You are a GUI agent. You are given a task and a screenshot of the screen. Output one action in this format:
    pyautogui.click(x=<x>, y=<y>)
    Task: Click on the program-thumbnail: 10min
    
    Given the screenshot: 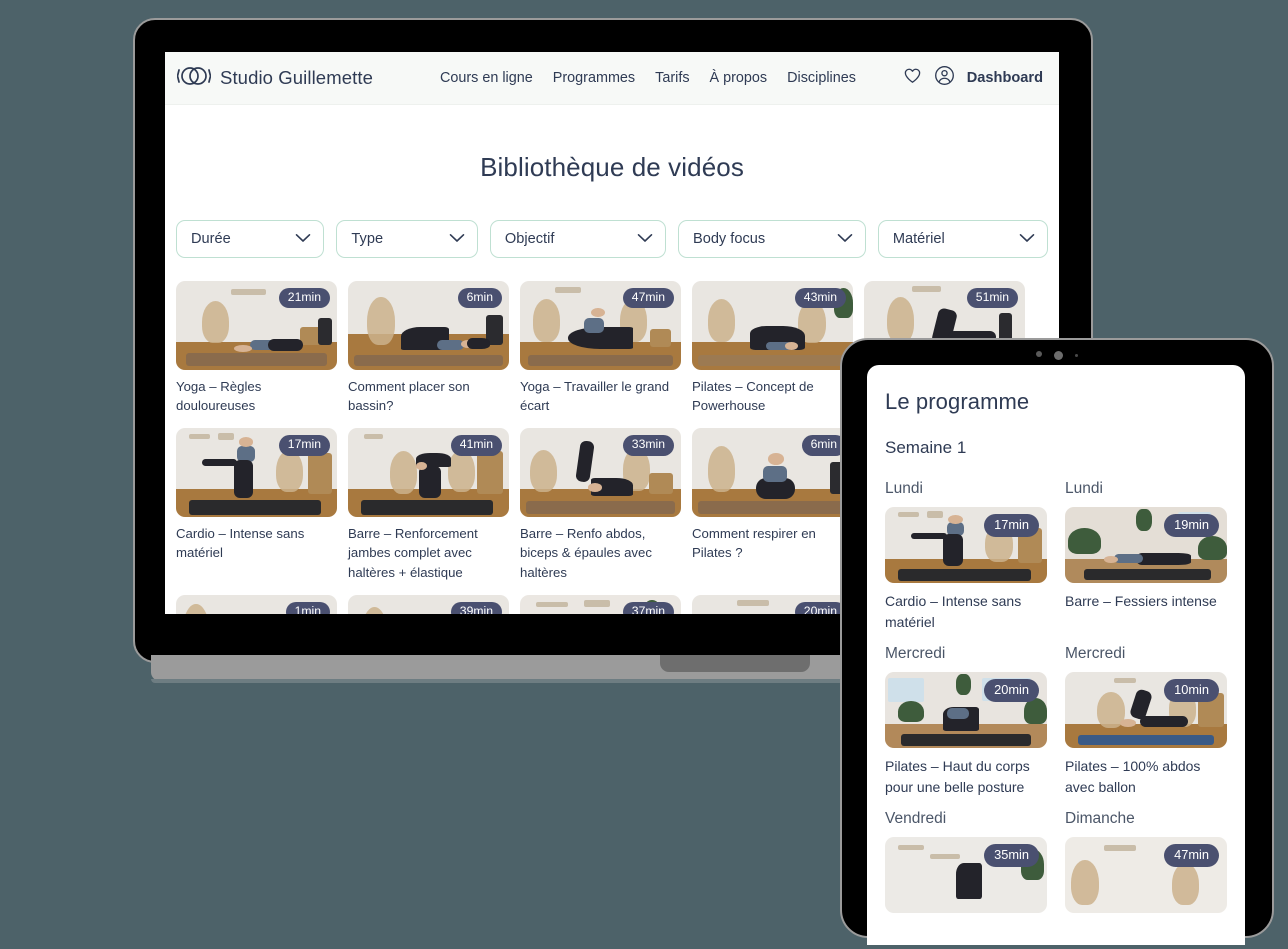 What is the action you would take?
    pyautogui.click(x=1146, y=710)
    